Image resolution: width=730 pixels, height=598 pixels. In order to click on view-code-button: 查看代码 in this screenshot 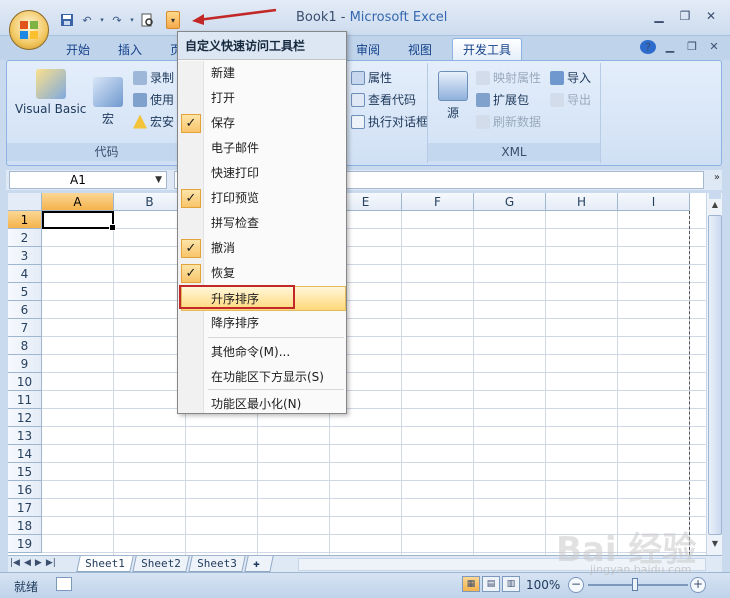, I will do `click(383, 99)`.